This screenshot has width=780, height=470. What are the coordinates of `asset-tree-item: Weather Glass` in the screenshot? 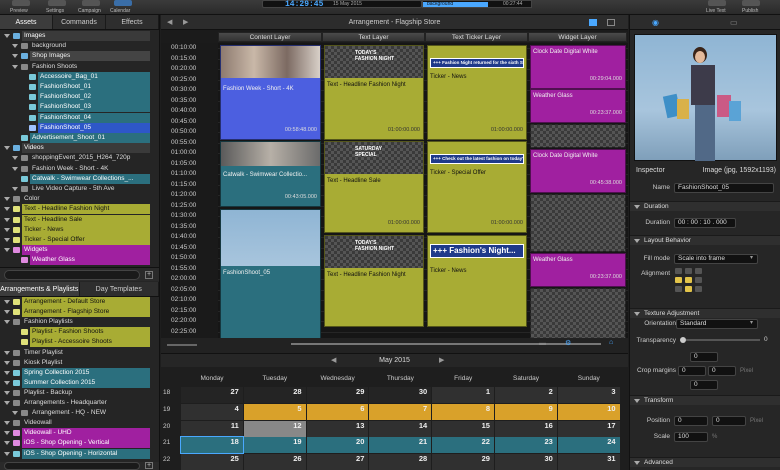 It's located at (79, 260).